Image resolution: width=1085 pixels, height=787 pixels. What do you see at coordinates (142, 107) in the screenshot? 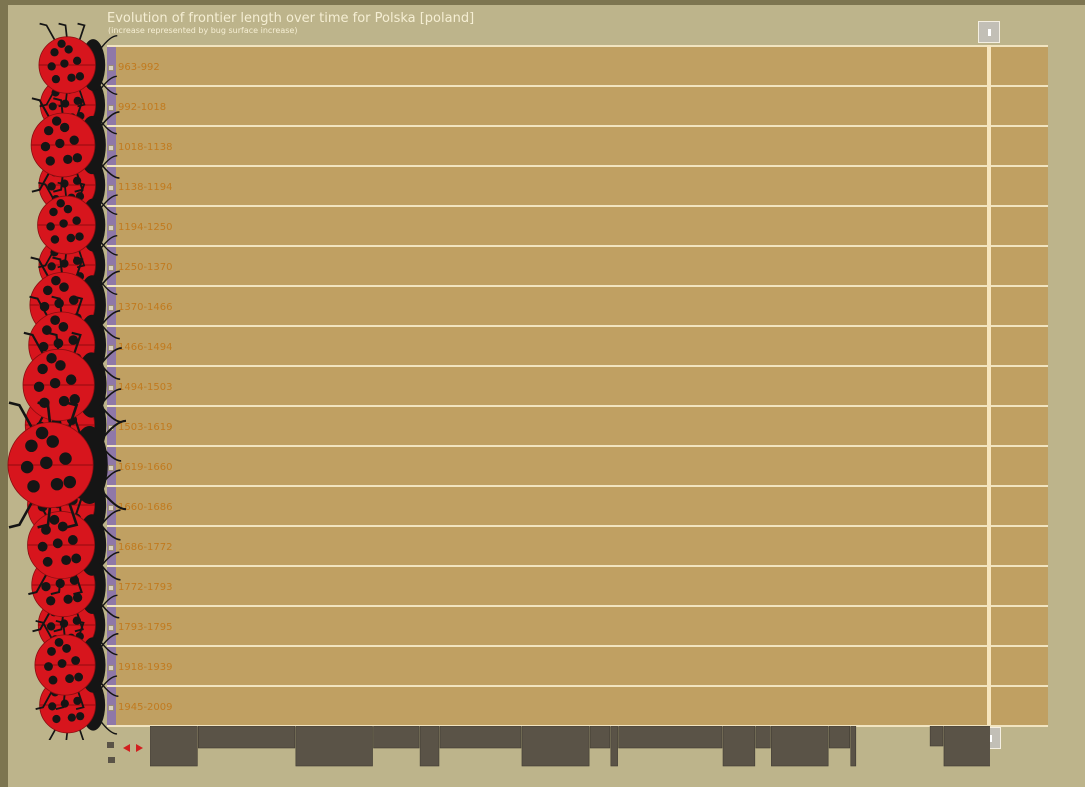
I see `period-label: 992-1018` at bounding box center [142, 107].